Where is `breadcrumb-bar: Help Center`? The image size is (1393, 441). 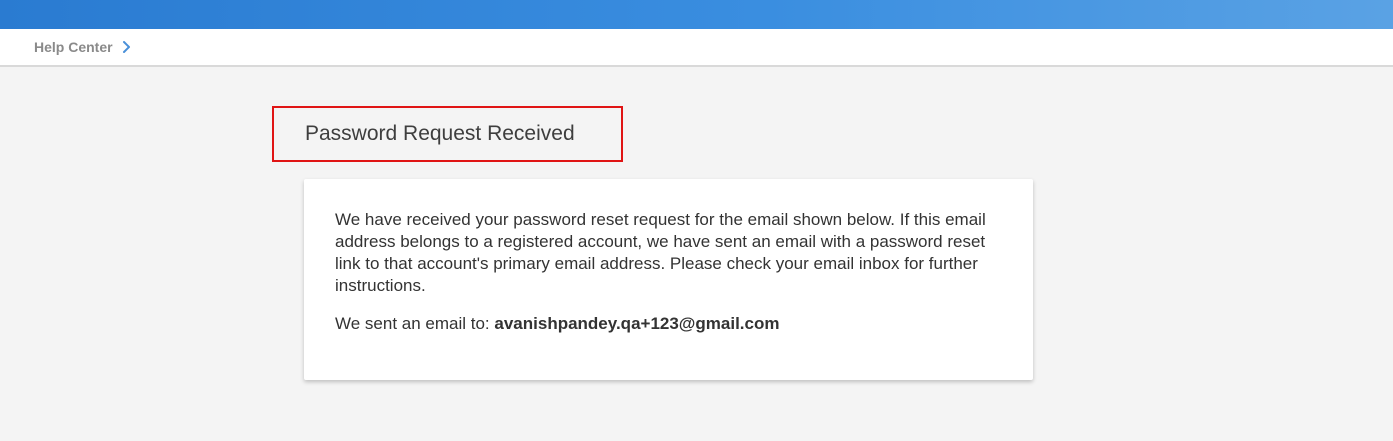 breadcrumb-bar: Help Center is located at coordinates (696, 48).